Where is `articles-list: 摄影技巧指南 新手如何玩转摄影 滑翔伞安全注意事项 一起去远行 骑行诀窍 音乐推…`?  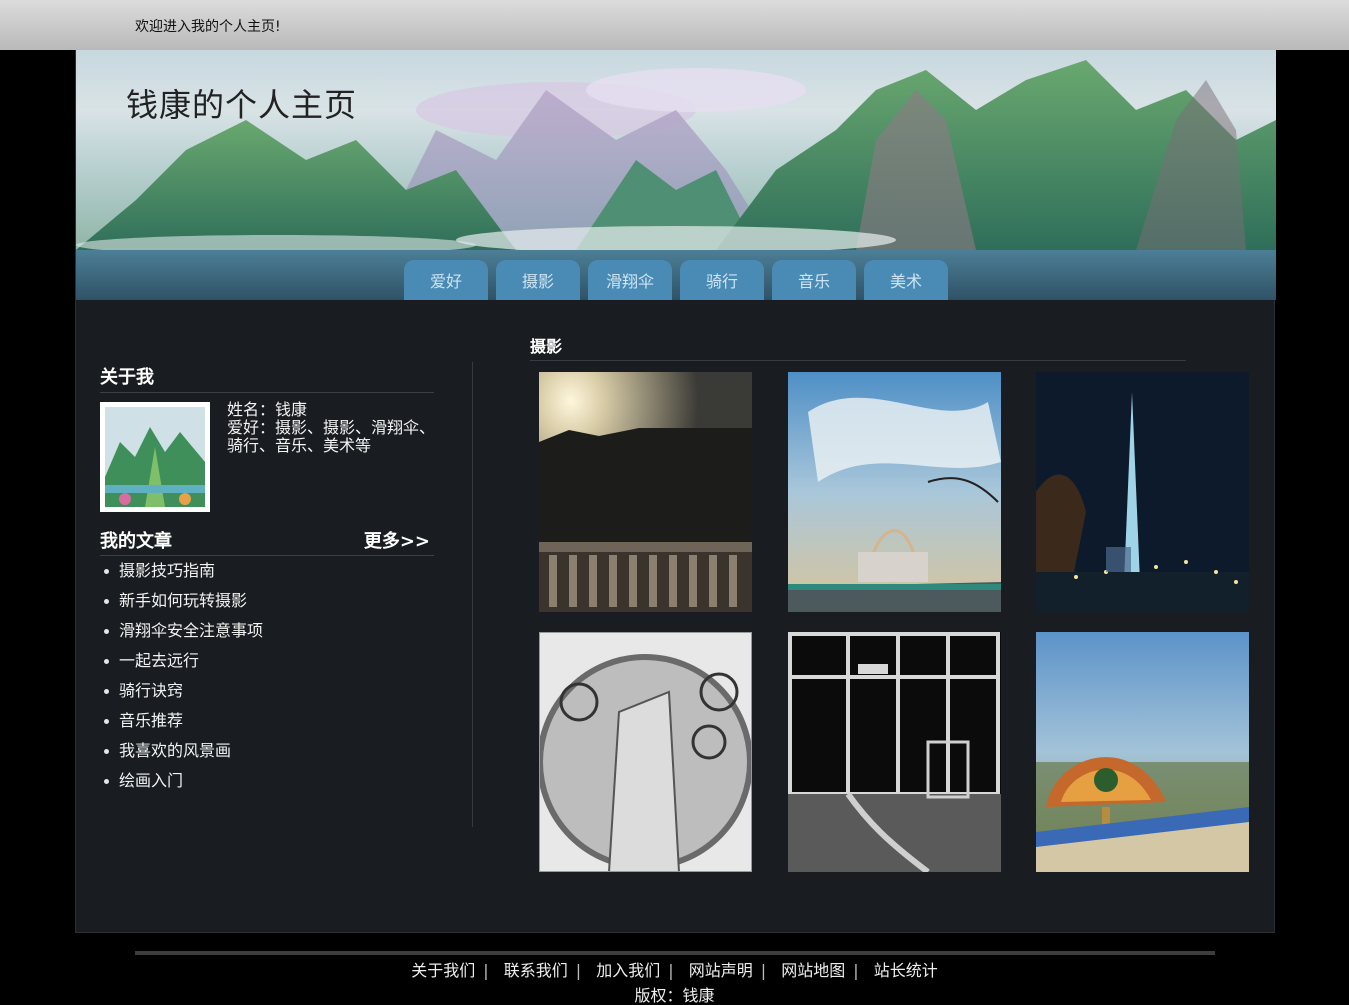
articles-list: 摄影技巧指南 新手如何玩转摄影 滑翔伞安全注意事项 一起去远行 骑行诀窍 音乐推… is located at coordinates (267, 680).